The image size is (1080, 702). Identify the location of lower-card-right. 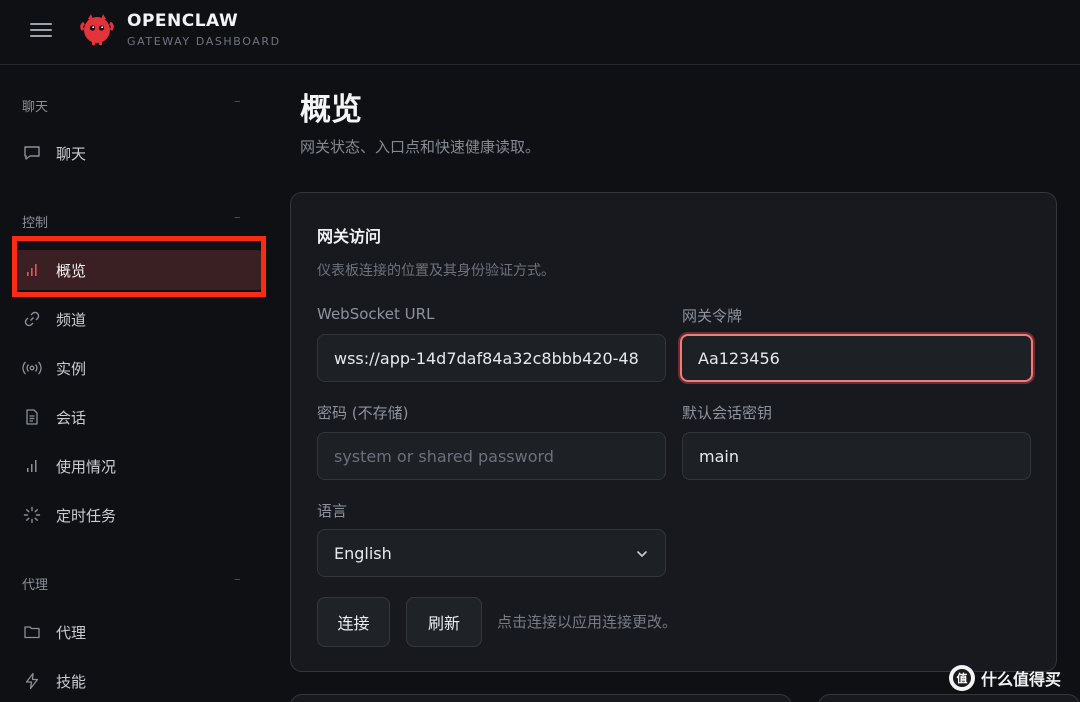
(949, 698).